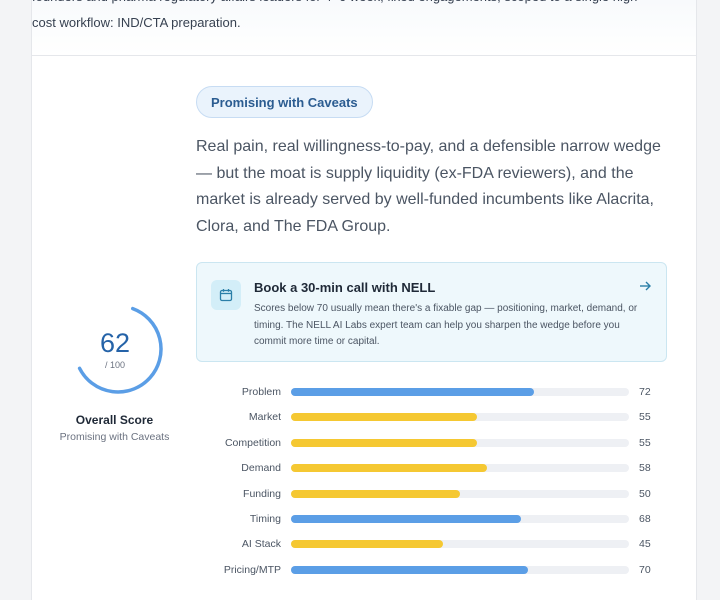 This screenshot has height=600, width=720. Describe the element at coordinates (264, 417) in the screenshot. I see `score-row-label: Market` at that location.